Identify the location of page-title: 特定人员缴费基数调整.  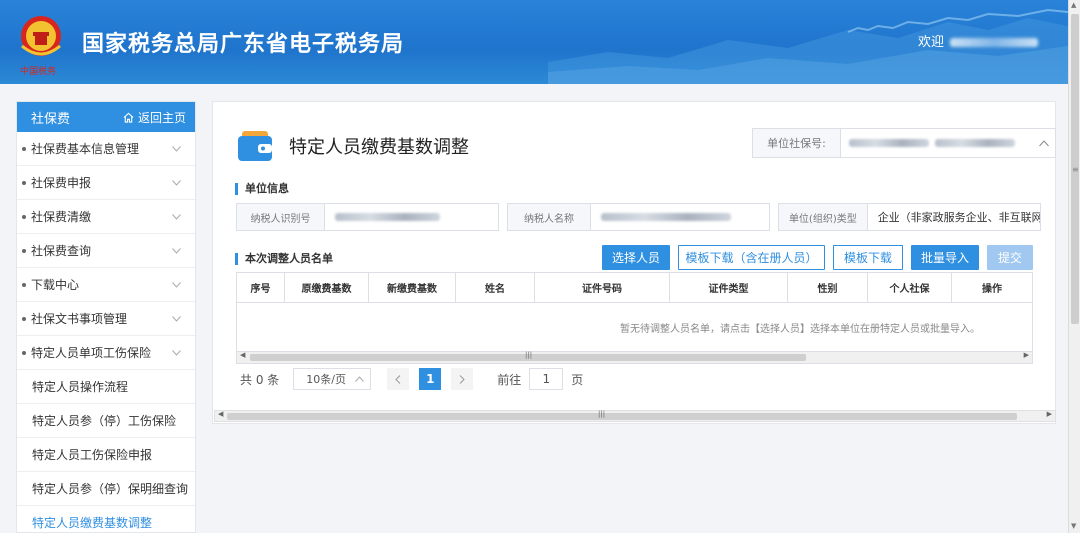
(379, 147).